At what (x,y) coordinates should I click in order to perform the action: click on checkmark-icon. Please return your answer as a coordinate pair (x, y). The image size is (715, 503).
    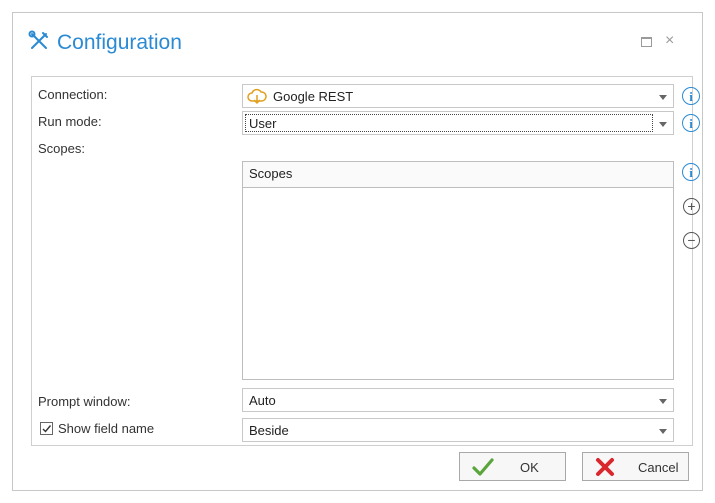
    Looking at the image, I should click on (47, 429).